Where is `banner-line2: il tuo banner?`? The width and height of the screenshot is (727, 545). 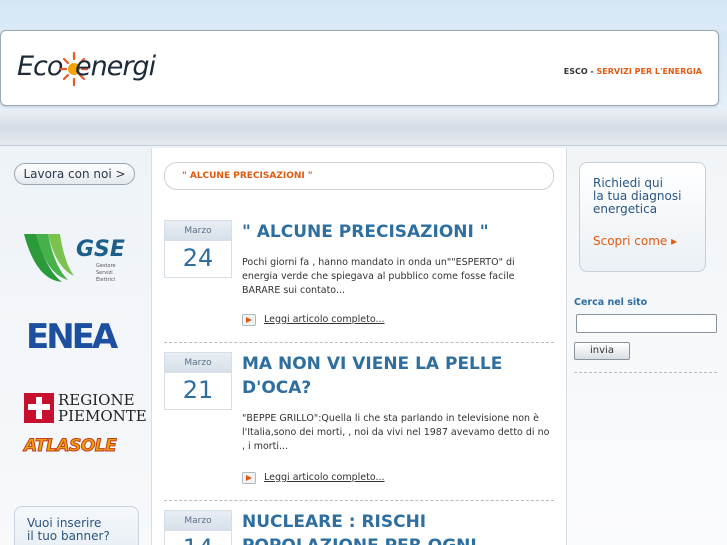 banner-line2: il tuo banner? is located at coordinates (68, 536).